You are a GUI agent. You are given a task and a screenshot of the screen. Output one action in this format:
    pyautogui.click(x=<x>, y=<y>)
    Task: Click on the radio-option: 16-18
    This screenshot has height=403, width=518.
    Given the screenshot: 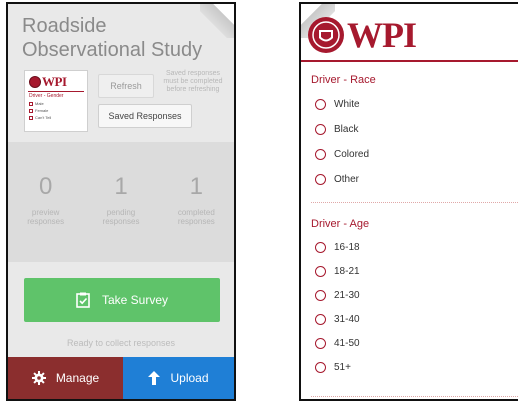 What is the action you would take?
    pyautogui.click(x=337, y=247)
    